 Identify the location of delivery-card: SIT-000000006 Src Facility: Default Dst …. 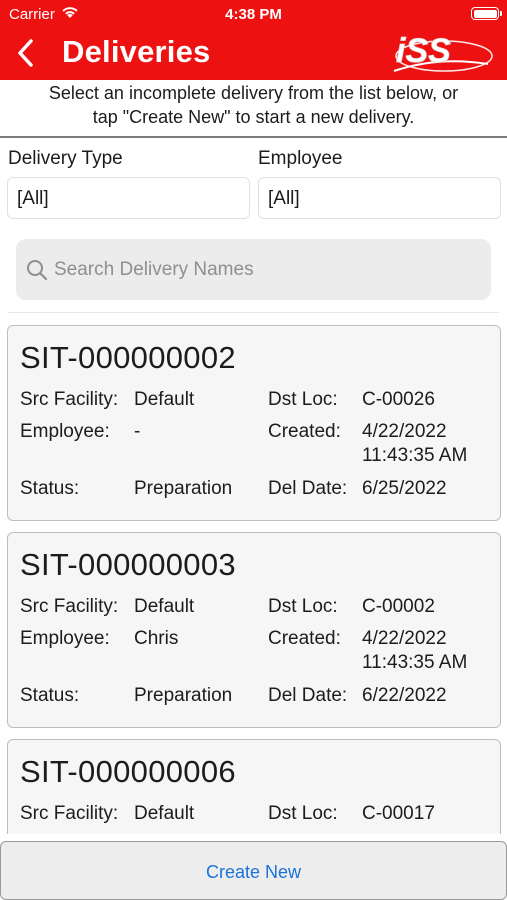
(254, 786).